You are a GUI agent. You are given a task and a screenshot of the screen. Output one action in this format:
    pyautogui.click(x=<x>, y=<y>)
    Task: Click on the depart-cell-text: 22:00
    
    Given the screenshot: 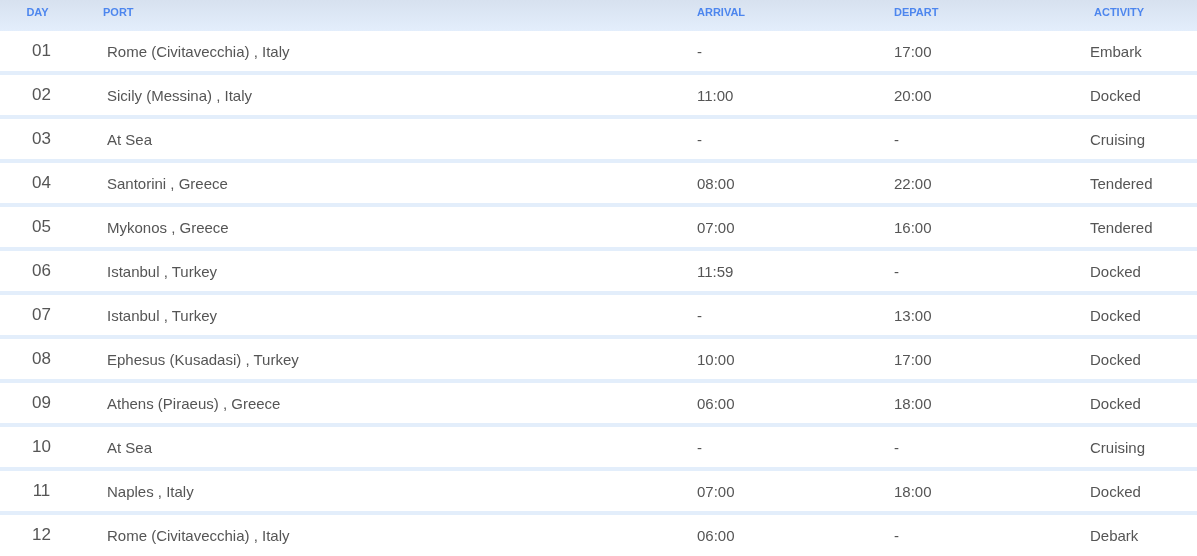 What is the action you would take?
    pyautogui.click(x=912, y=183)
    